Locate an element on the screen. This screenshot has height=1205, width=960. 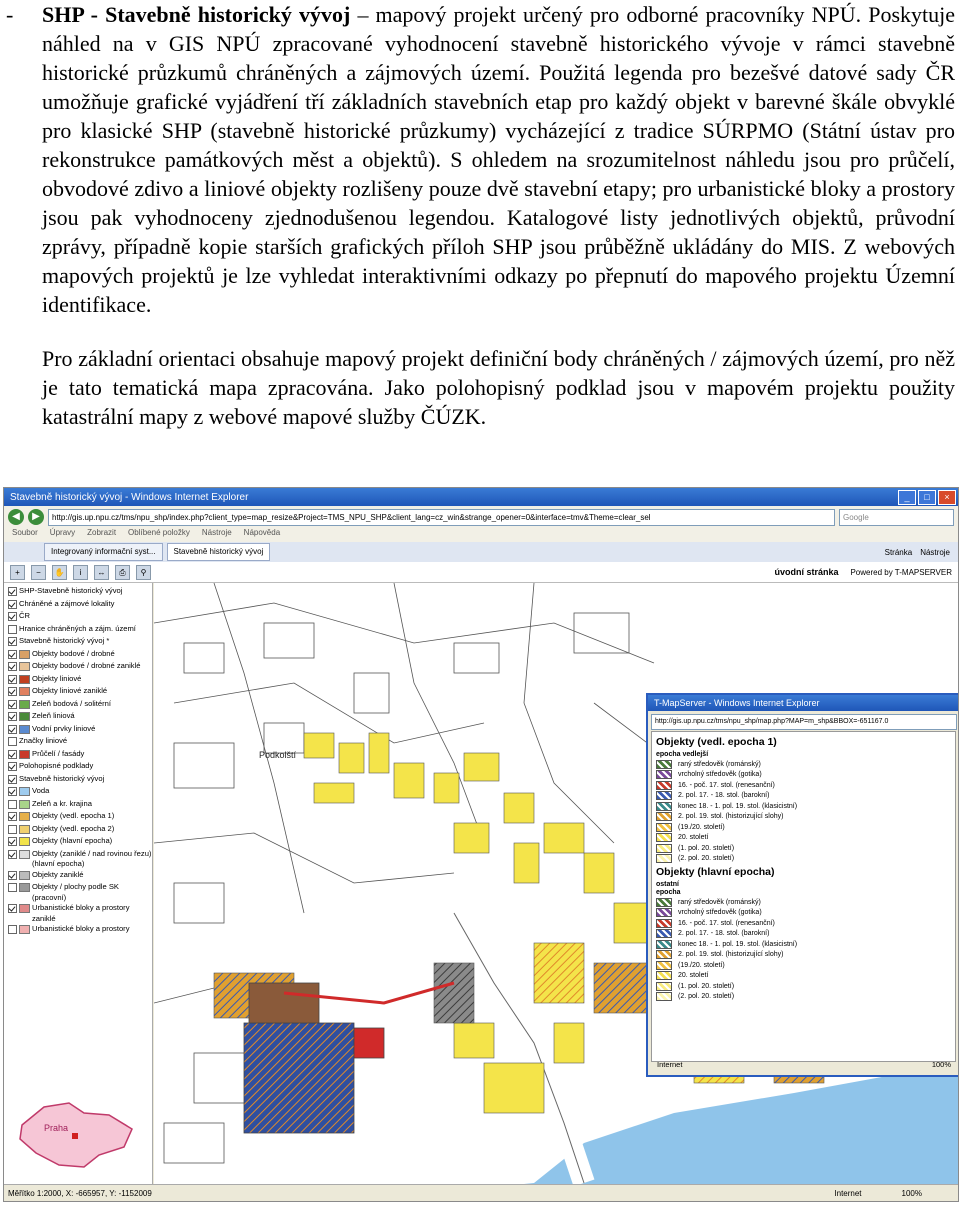
layer-item: Zeleň a kr. krajina is located at coordinates (80, 805).